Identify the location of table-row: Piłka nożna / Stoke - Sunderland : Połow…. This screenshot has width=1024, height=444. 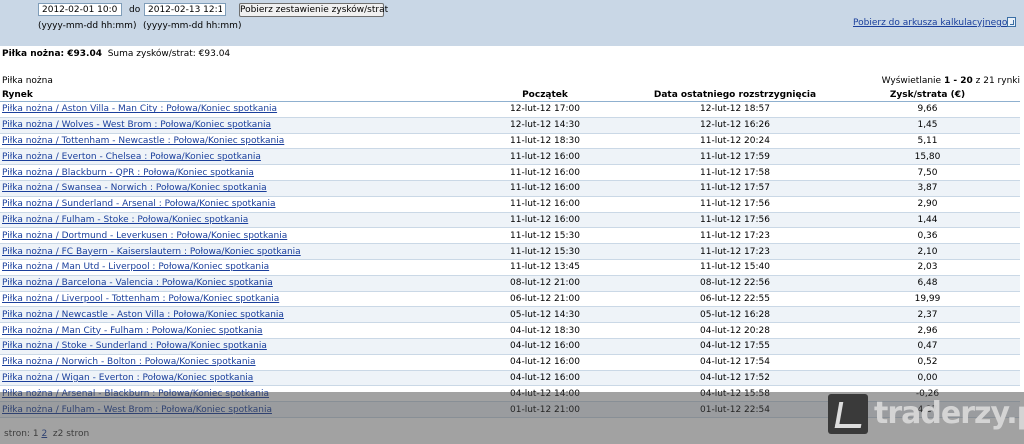
(510, 346).